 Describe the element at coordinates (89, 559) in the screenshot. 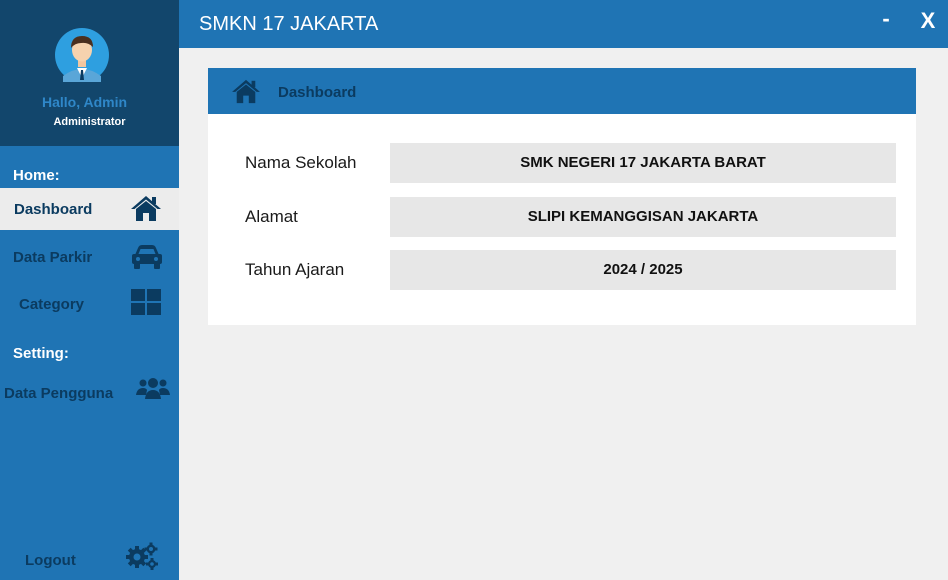

I see `logout-button: Logout` at that location.